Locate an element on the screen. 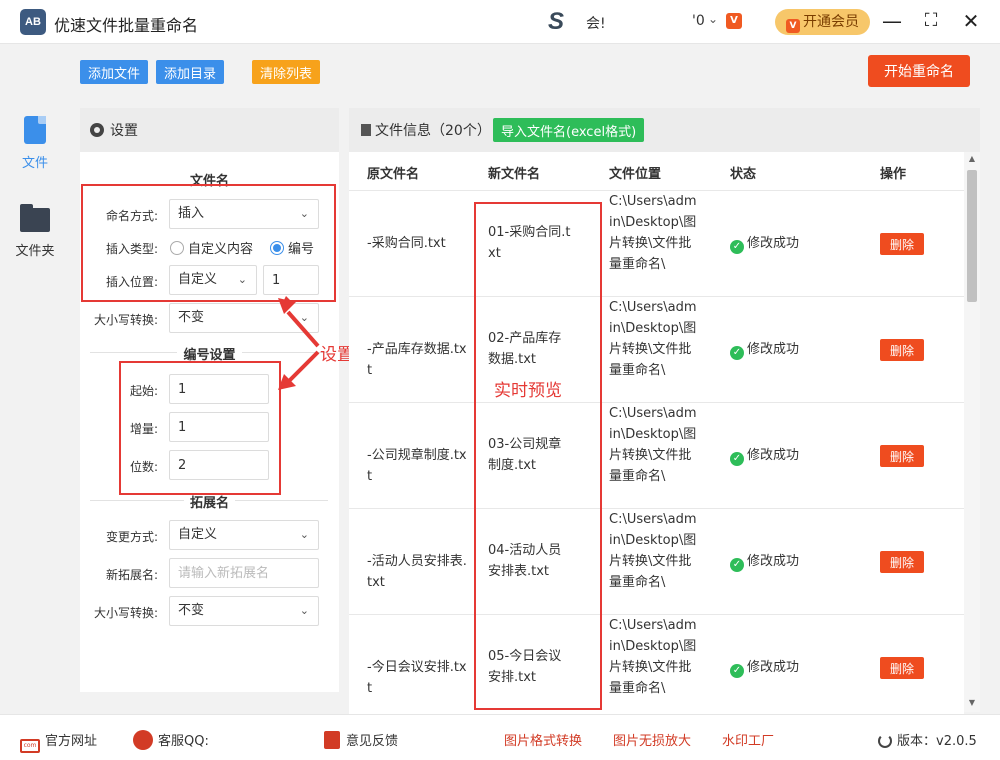  version-info: 版本：v2.0.5 is located at coordinates (927, 739).